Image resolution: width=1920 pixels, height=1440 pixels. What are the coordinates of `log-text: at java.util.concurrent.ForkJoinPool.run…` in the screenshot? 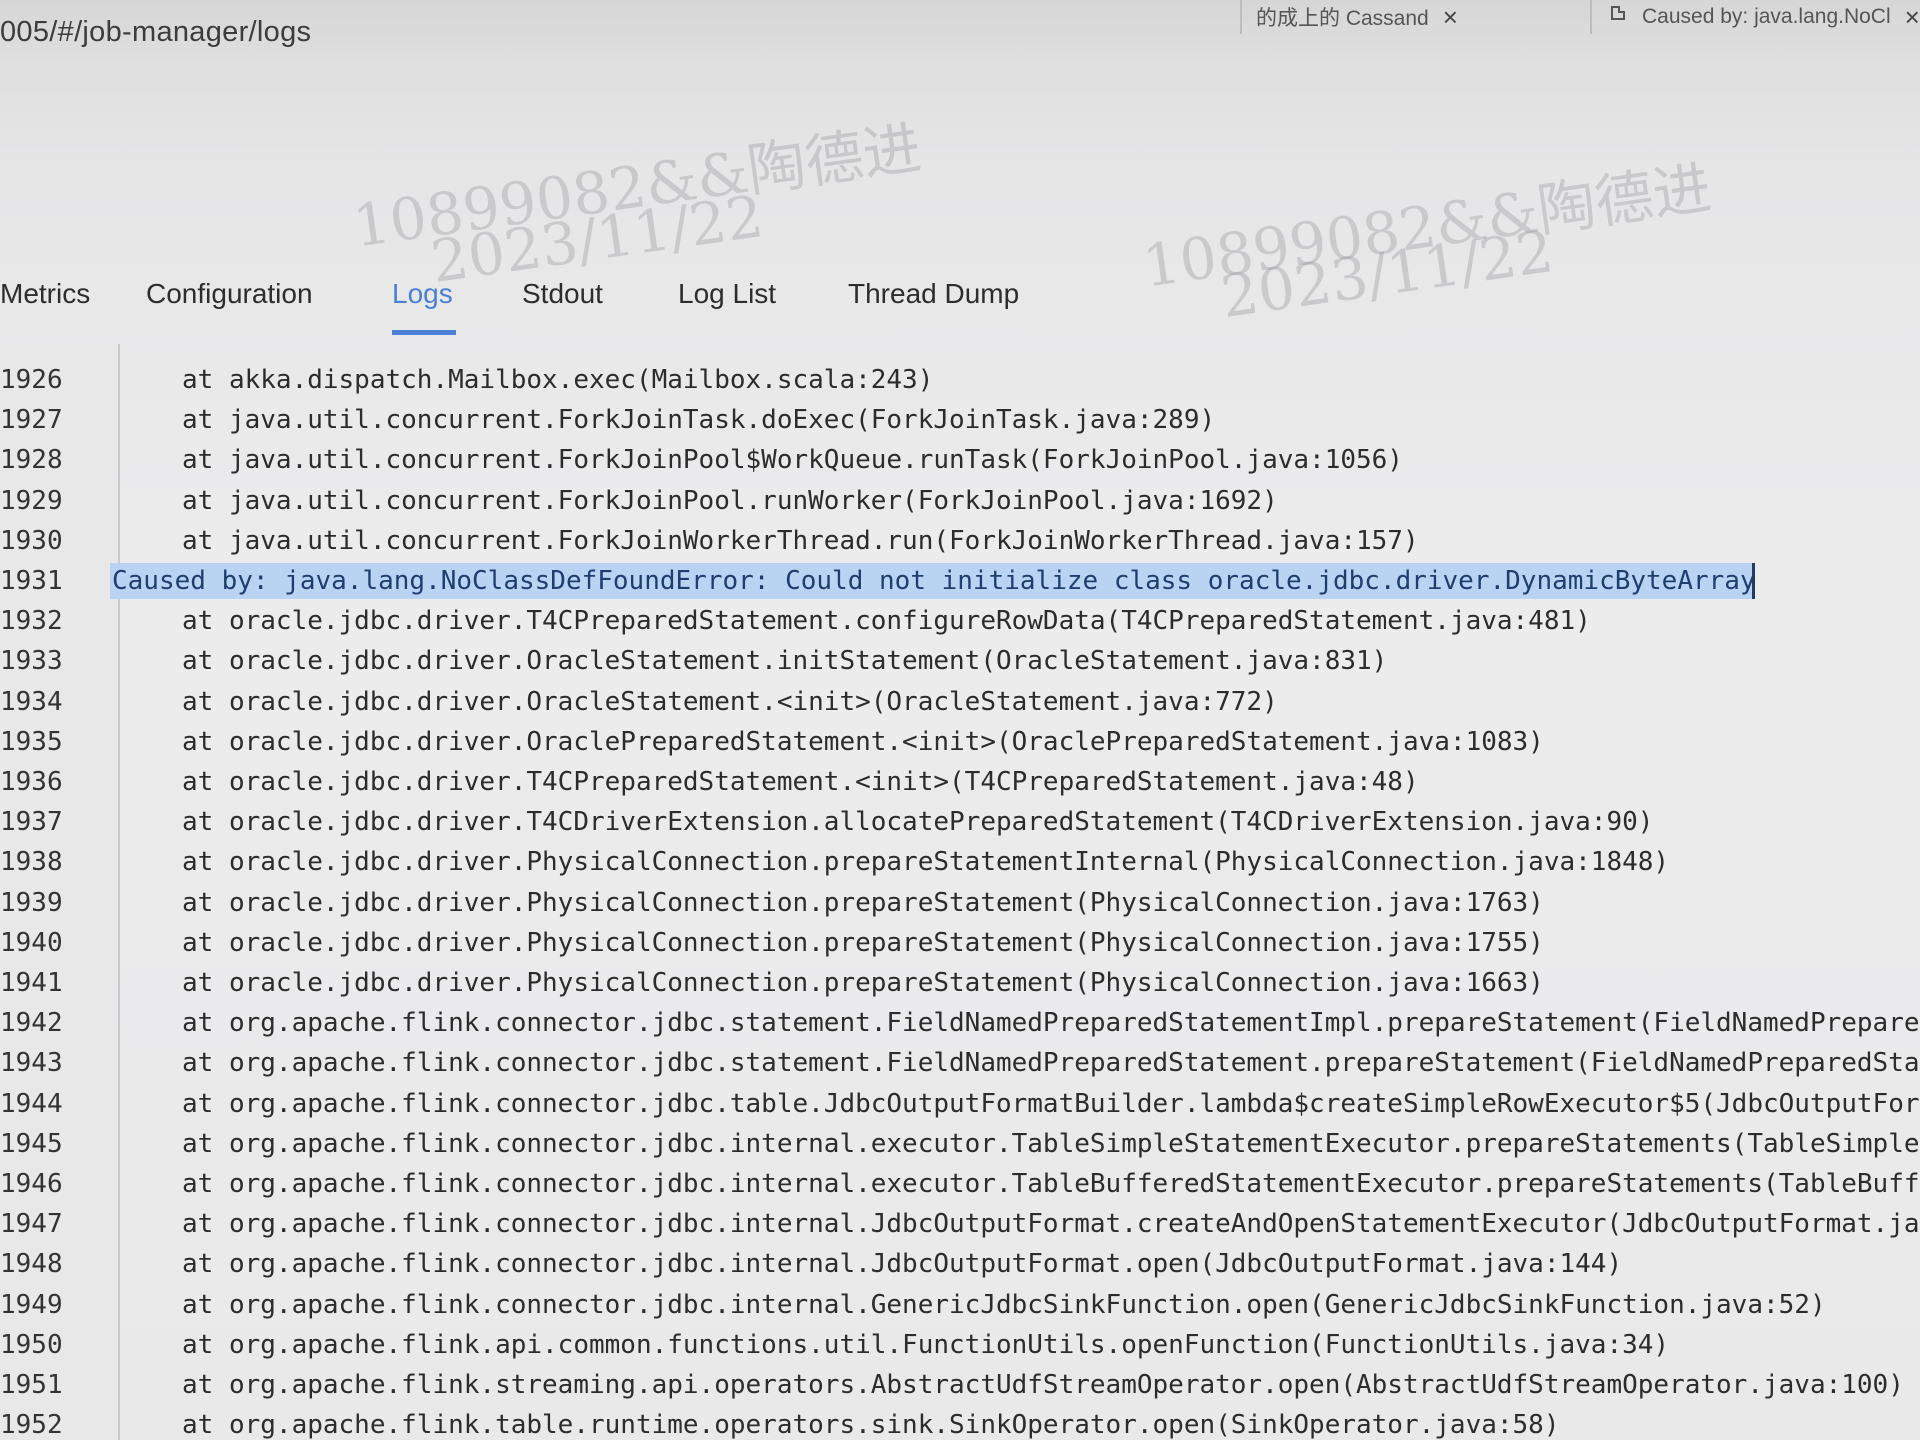 It's located at (730, 500).